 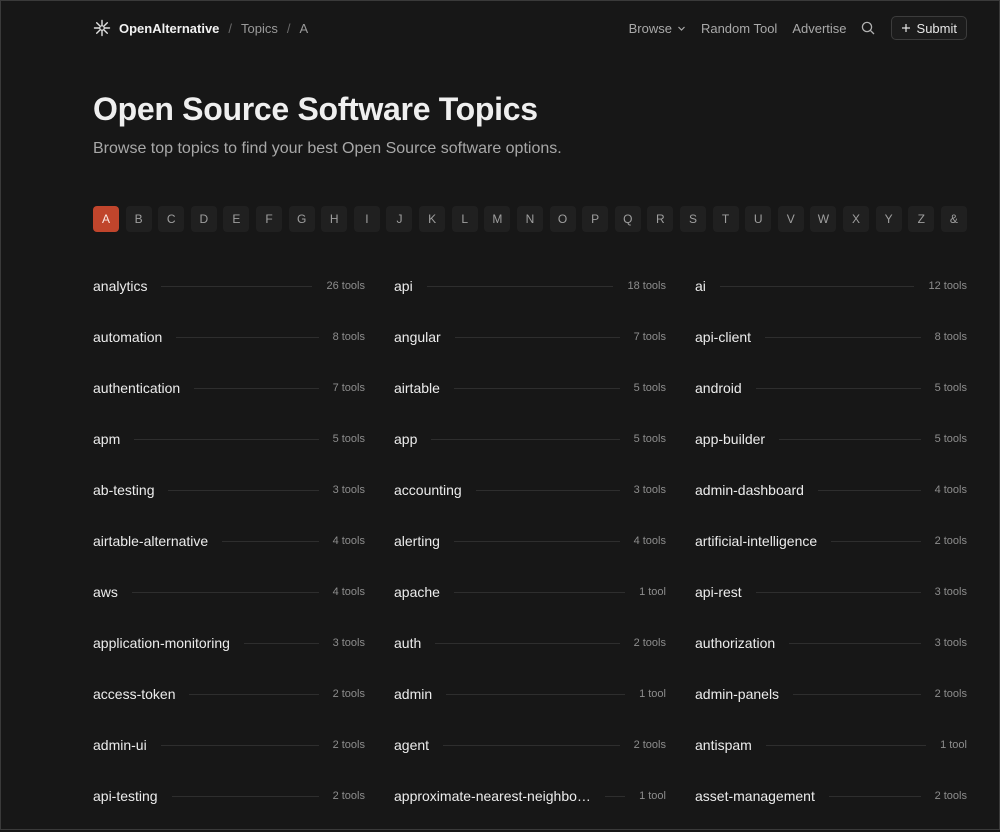 What do you see at coordinates (229, 653) in the screenshot?
I see `topic-item: application-monitoring 3 tools` at bounding box center [229, 653].